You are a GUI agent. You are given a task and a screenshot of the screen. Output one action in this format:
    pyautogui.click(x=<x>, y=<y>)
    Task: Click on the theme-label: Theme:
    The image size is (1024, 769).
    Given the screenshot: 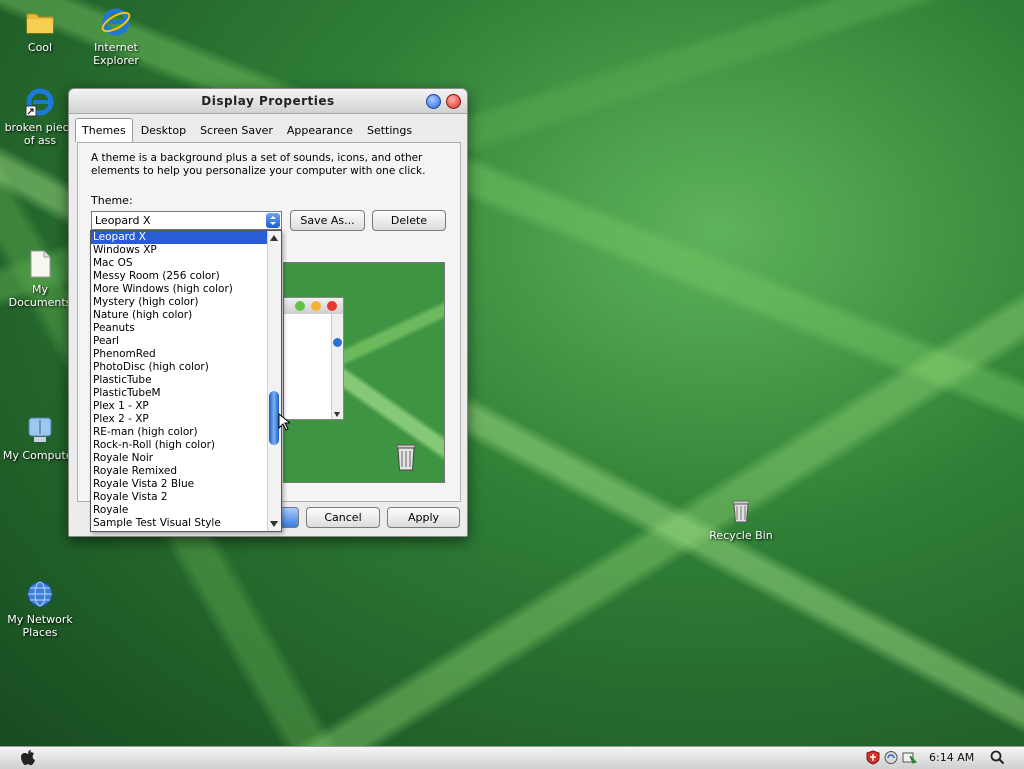 What is the action you would take?
    pyautogui.click(x=112, y=200)
    